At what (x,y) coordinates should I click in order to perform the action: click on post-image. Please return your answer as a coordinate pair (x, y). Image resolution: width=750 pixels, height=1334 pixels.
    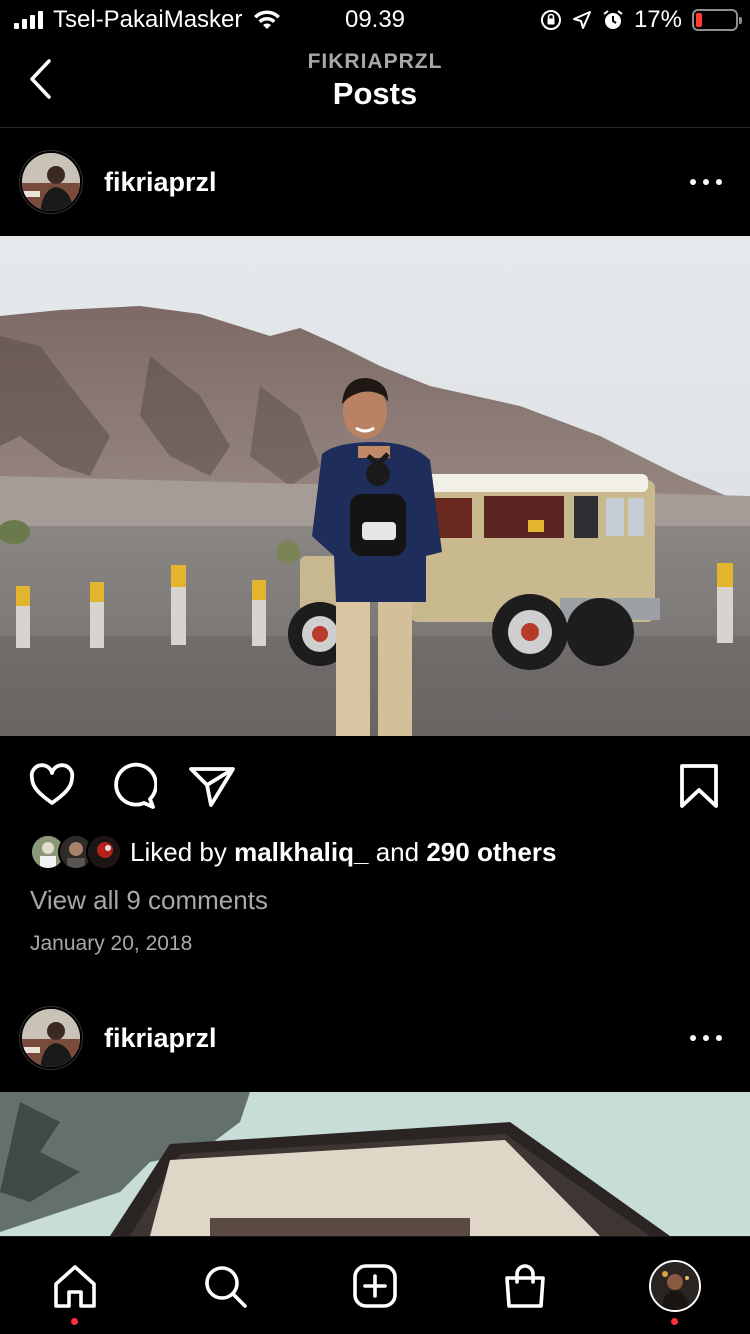
    Looking at the image, I should click on (375, 1164).